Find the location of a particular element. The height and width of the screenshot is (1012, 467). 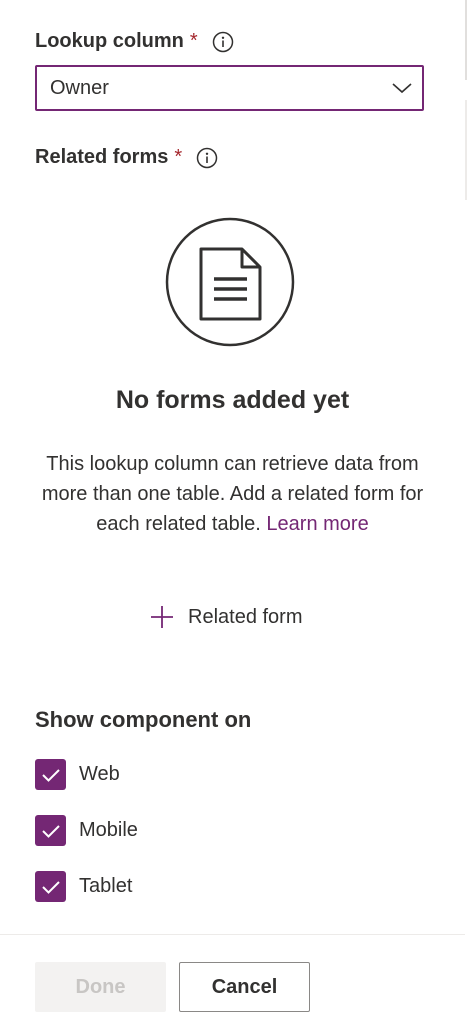

lookup-column-dropdown: Owner is located at coordinates (229, 88).